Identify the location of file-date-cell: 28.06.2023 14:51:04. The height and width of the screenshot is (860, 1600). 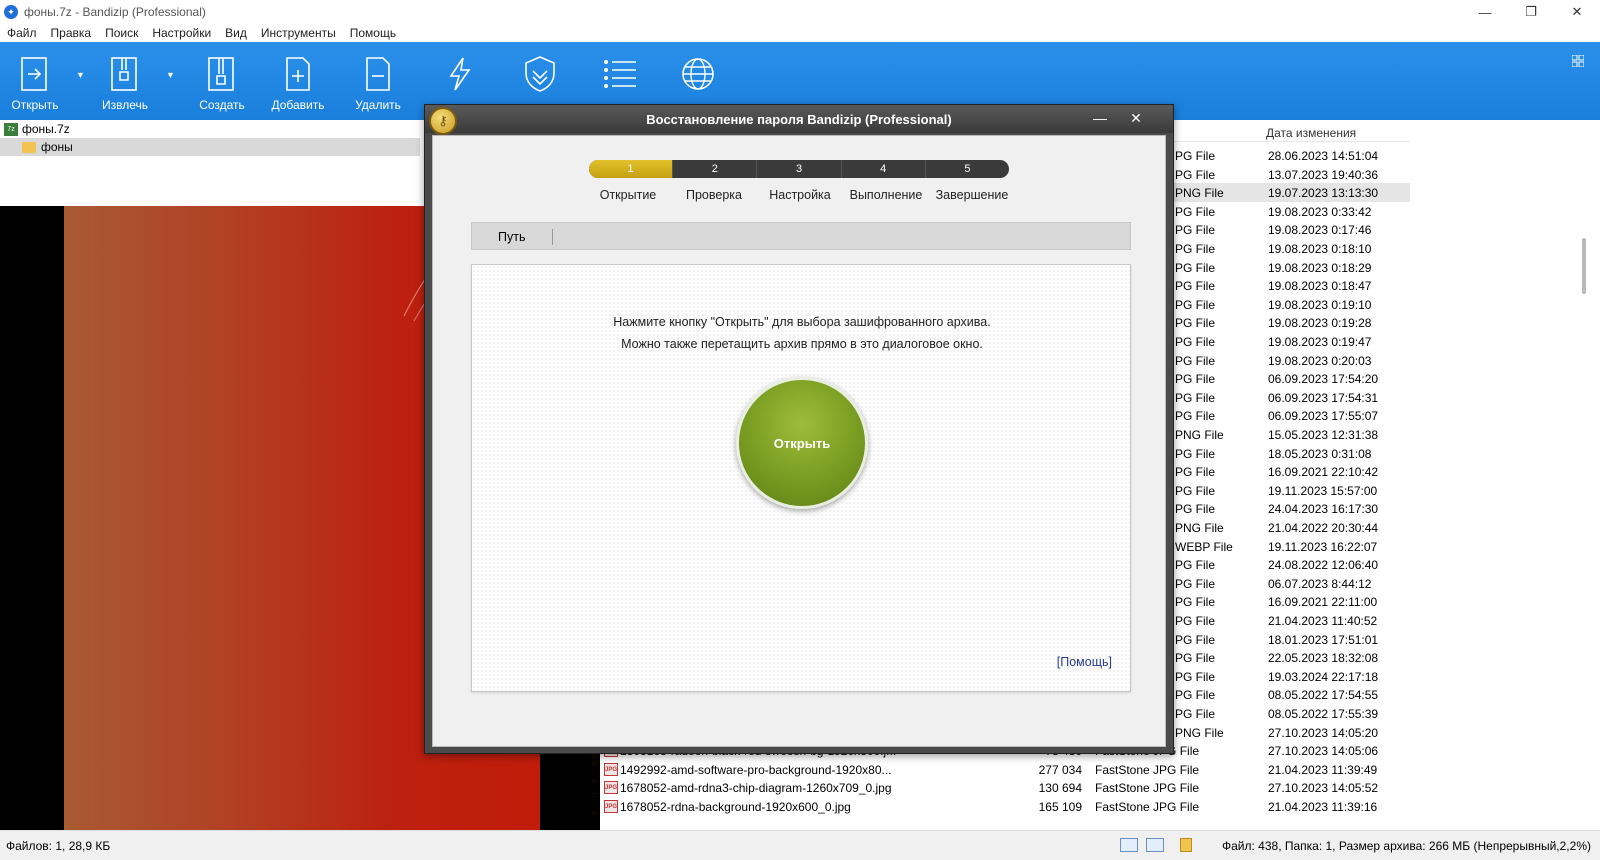
(1323, 156).